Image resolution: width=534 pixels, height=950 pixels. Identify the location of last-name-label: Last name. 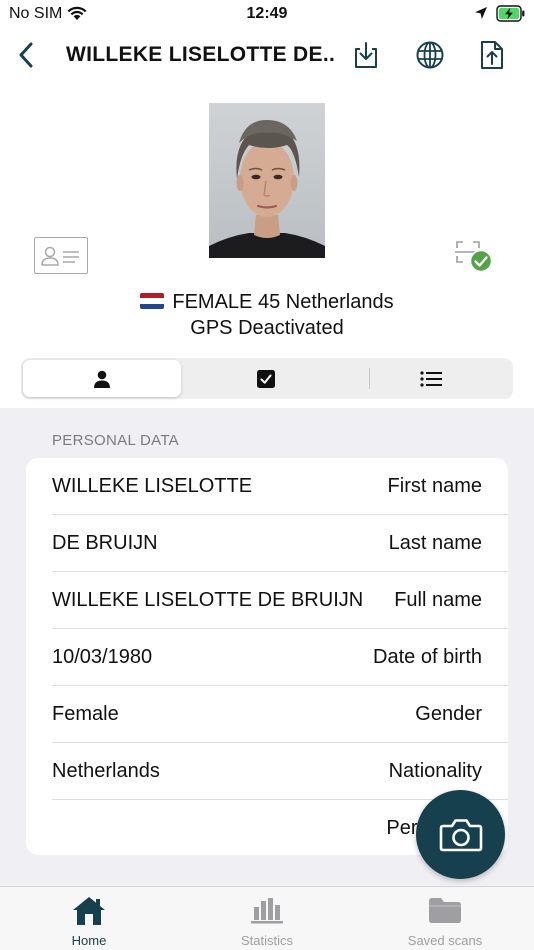
(435, 543).